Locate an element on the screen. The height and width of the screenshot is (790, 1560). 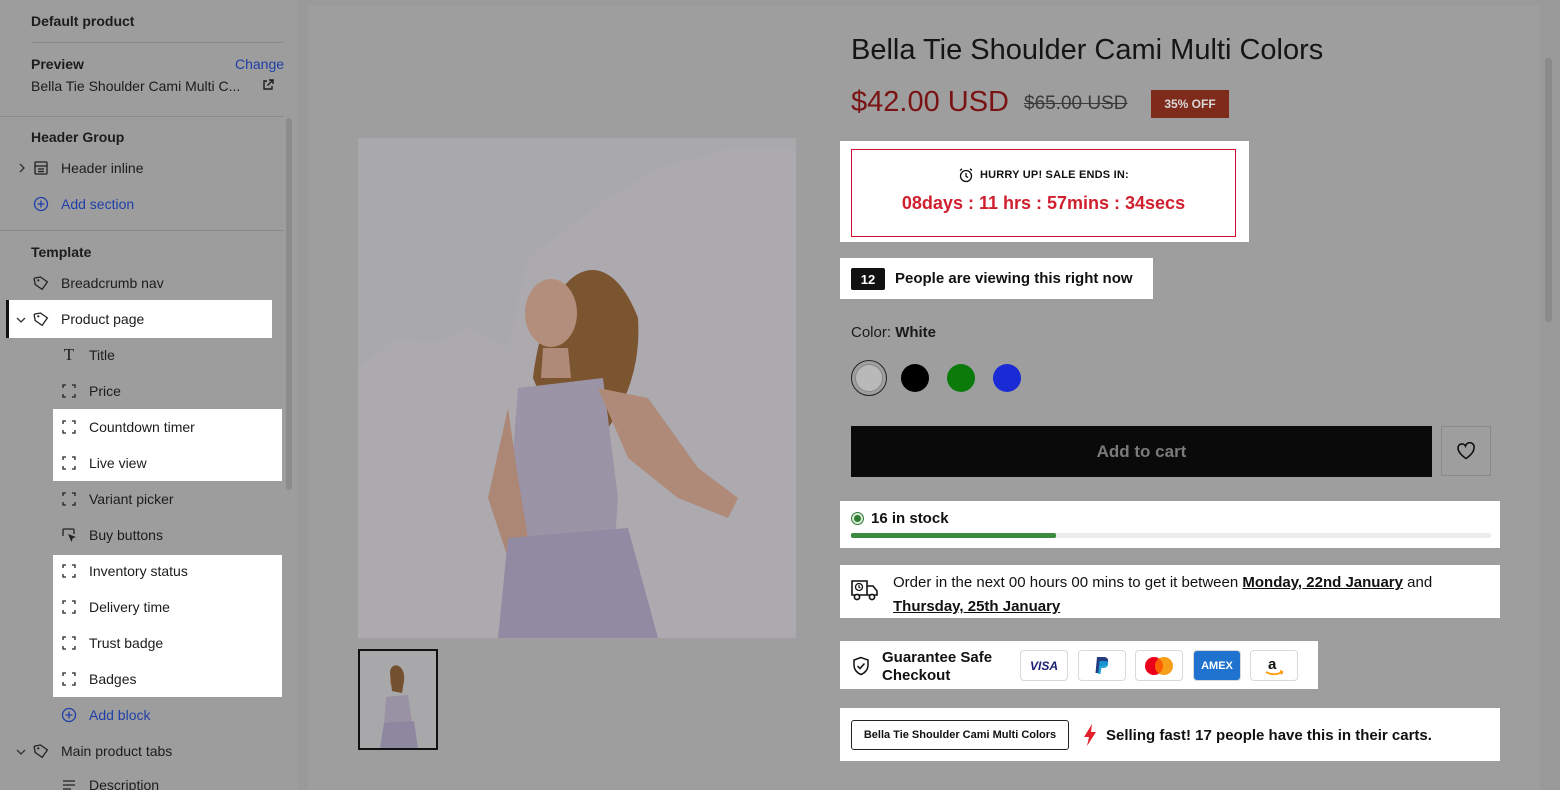
block-label: Delivery time is located at coordinates (129, 607).